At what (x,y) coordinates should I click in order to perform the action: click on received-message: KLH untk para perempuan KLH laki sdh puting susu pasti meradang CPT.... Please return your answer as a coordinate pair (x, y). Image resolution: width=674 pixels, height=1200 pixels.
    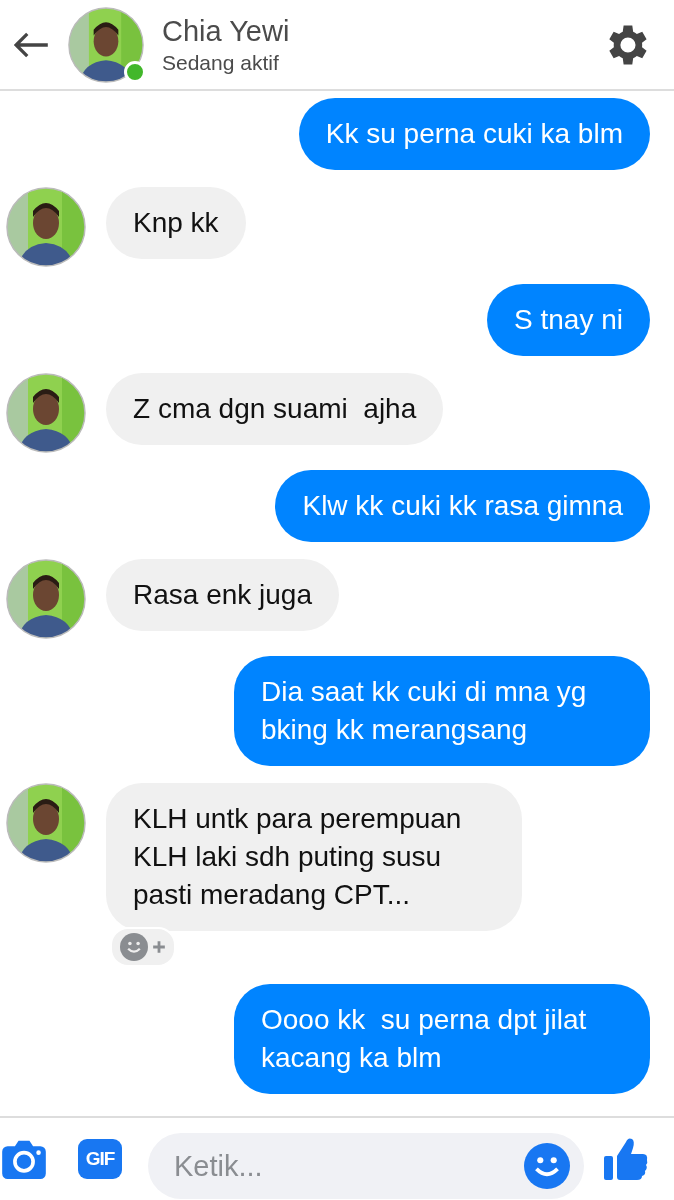
    Looking at the image, I should click on (314, 857).